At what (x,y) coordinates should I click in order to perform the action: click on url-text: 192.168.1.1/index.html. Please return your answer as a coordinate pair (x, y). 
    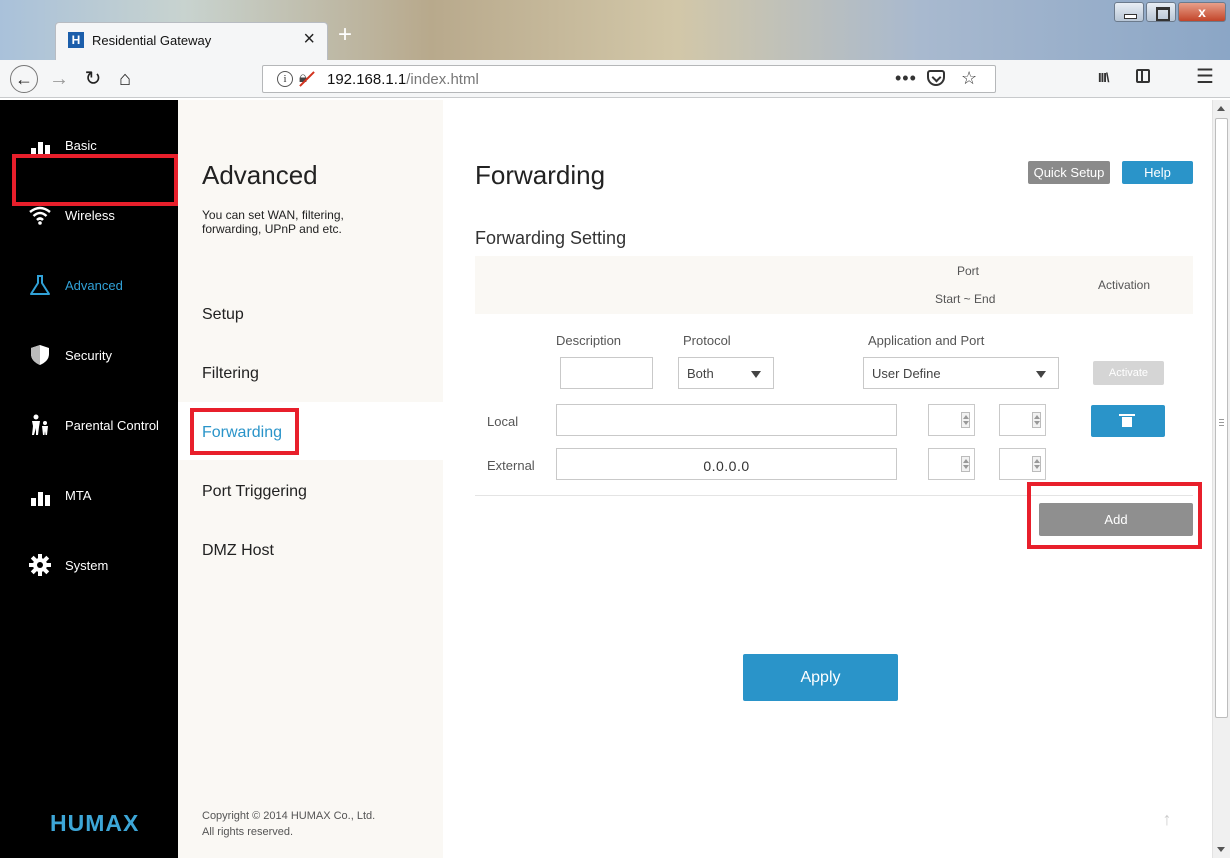
    Looking at the image, I should click on (403, 79).